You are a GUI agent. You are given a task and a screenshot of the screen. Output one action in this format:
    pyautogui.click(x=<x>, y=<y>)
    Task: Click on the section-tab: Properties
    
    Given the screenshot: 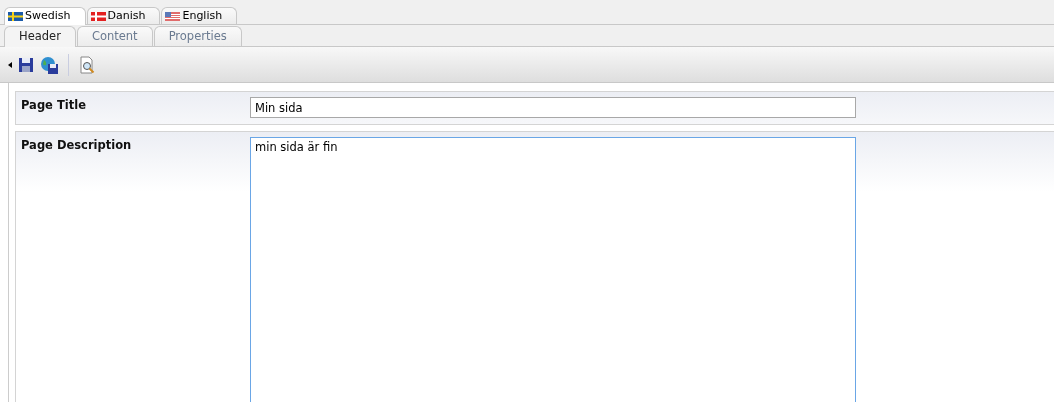 What is the action you would take?
    pyautogui.click(x=197, y=36)
    